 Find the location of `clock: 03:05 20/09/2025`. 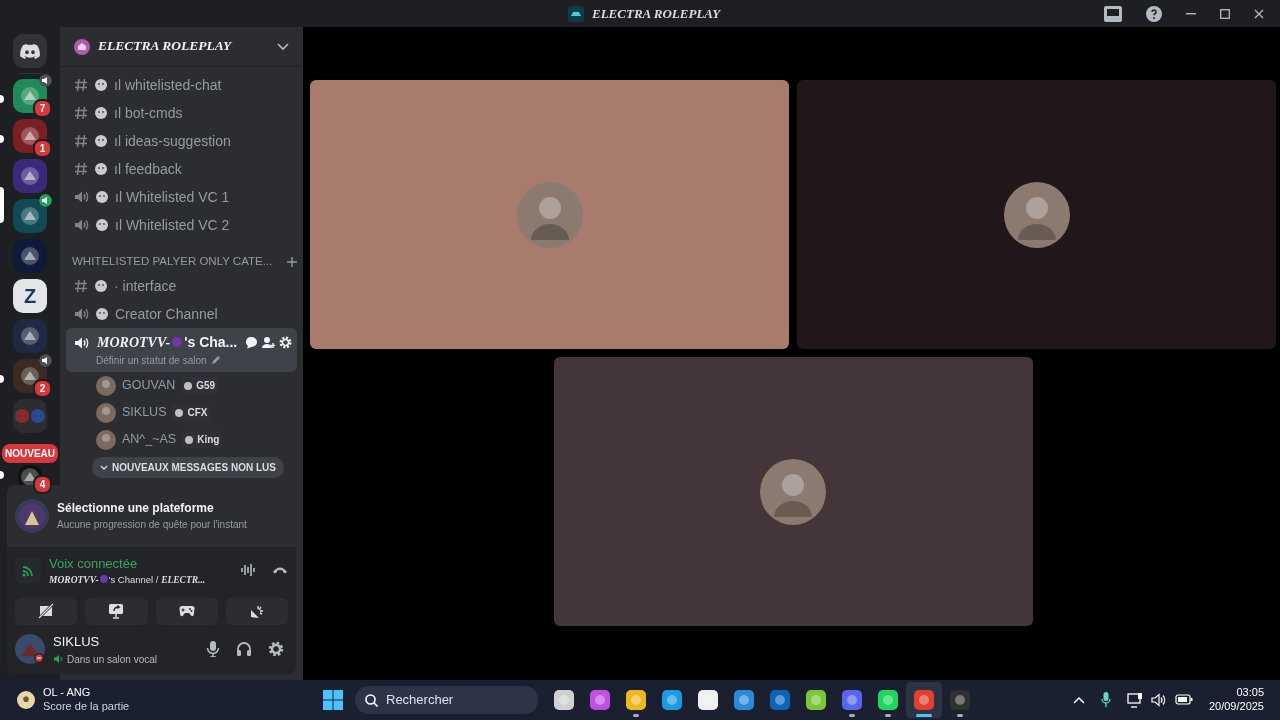

clock: 03:05 20/09/2025 is located at coordinates (1236, 700).